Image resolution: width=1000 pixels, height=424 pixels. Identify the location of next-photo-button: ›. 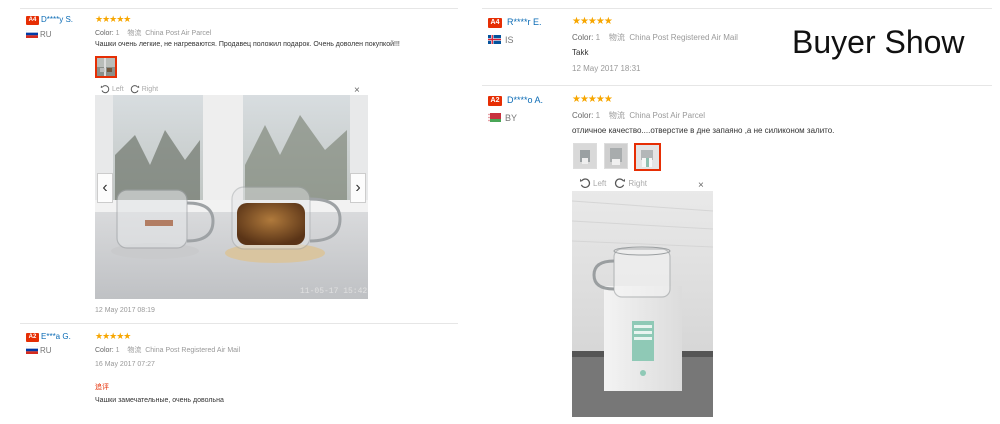
(358, 188).